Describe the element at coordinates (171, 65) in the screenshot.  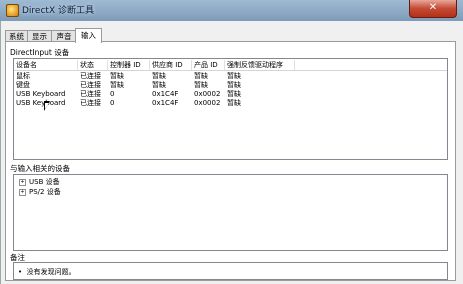
I see `column-header-vendor-id: 供应商 ID` at that location.